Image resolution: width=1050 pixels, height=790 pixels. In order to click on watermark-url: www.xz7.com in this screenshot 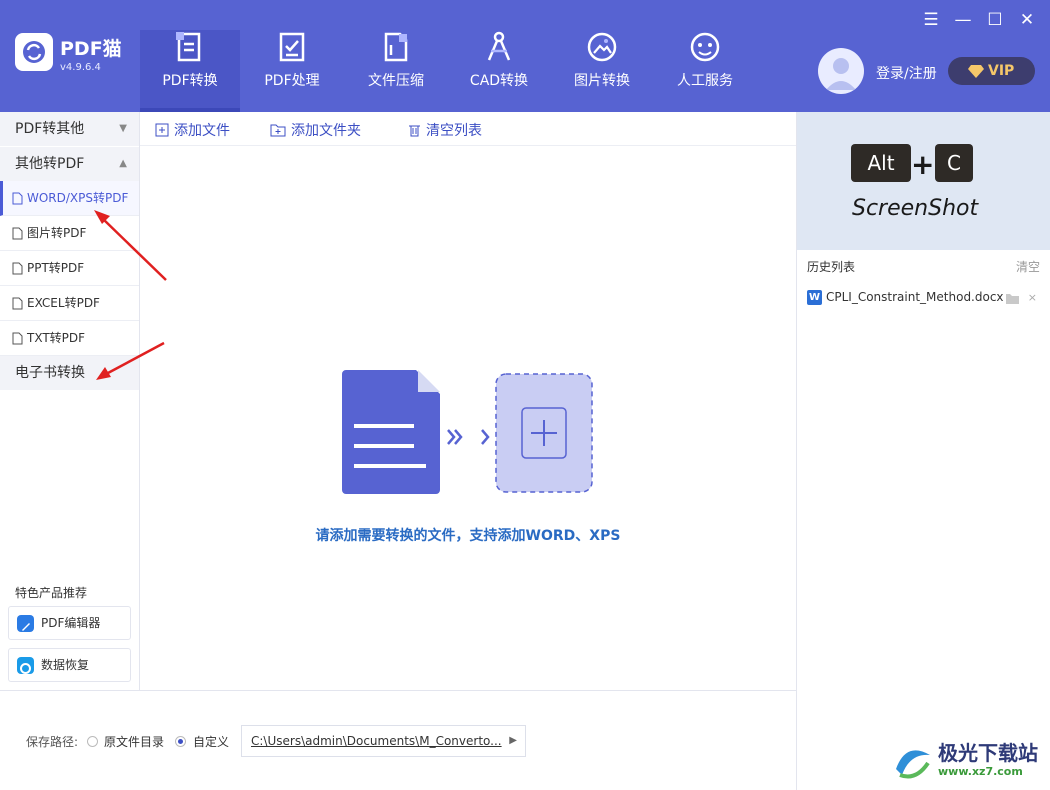, I will do `click(980, 771)`.